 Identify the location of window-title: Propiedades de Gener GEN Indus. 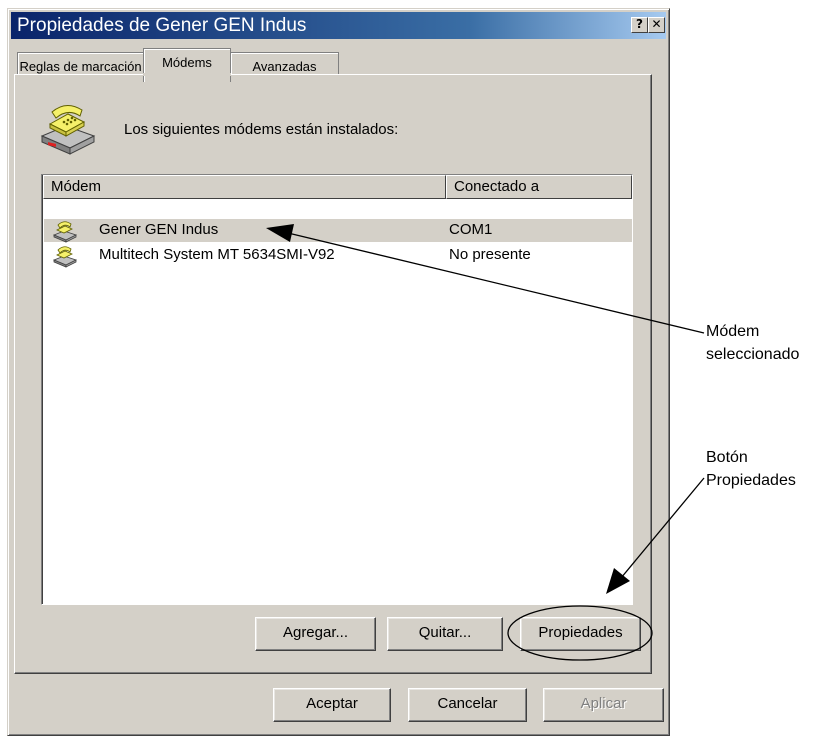
(162, 25).